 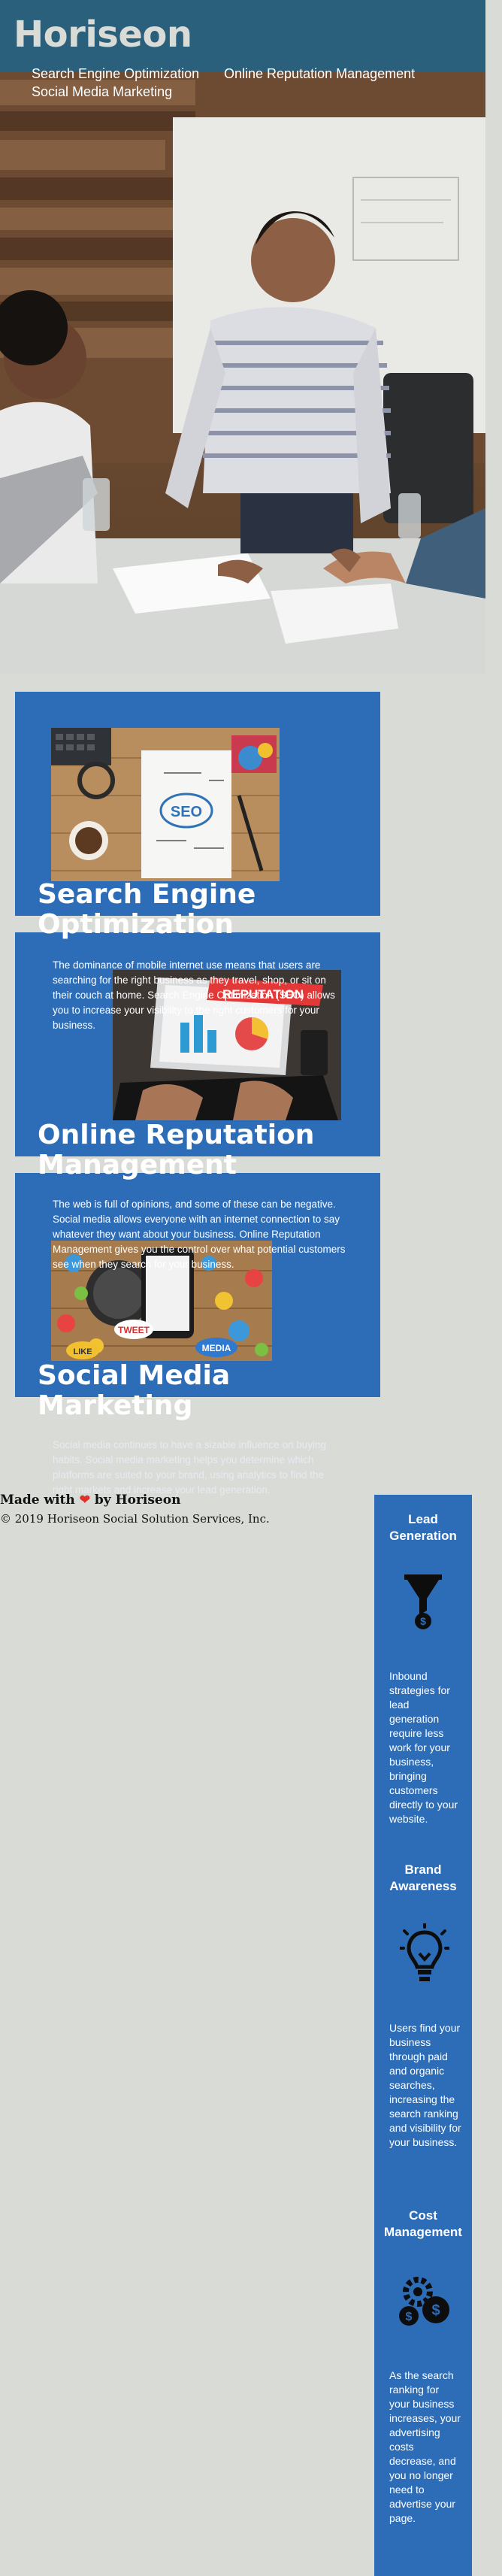 I want to click on orm-heading: Online Reputation Management, so click(x=176, y=1150).